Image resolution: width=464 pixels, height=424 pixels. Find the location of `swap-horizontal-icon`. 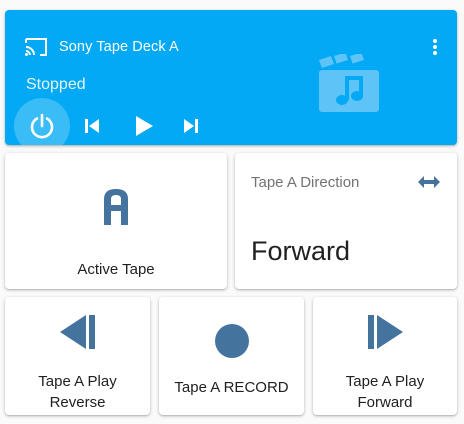

swap-horizontal-icon is located at coordinates (429, 184).